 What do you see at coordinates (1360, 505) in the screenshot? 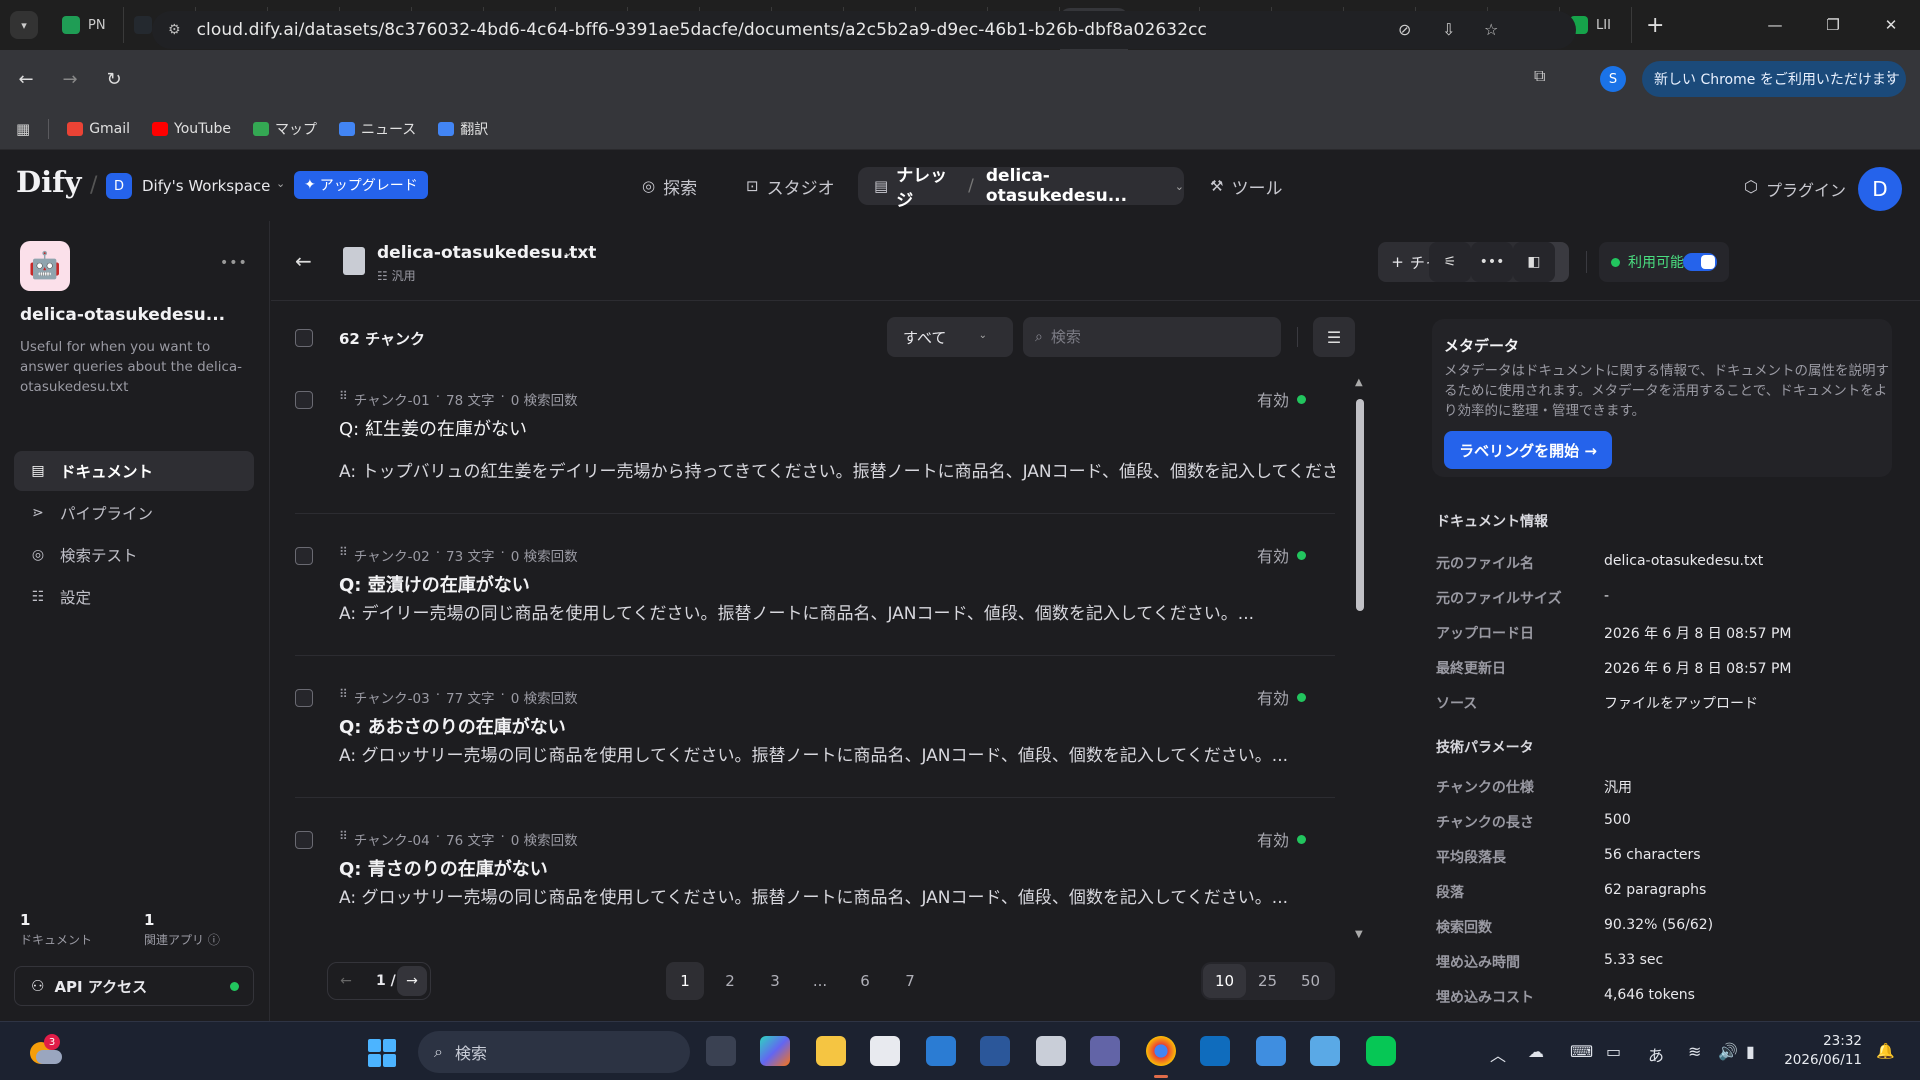
I see `scroll-thumb` at bounding box center [1360, 505].